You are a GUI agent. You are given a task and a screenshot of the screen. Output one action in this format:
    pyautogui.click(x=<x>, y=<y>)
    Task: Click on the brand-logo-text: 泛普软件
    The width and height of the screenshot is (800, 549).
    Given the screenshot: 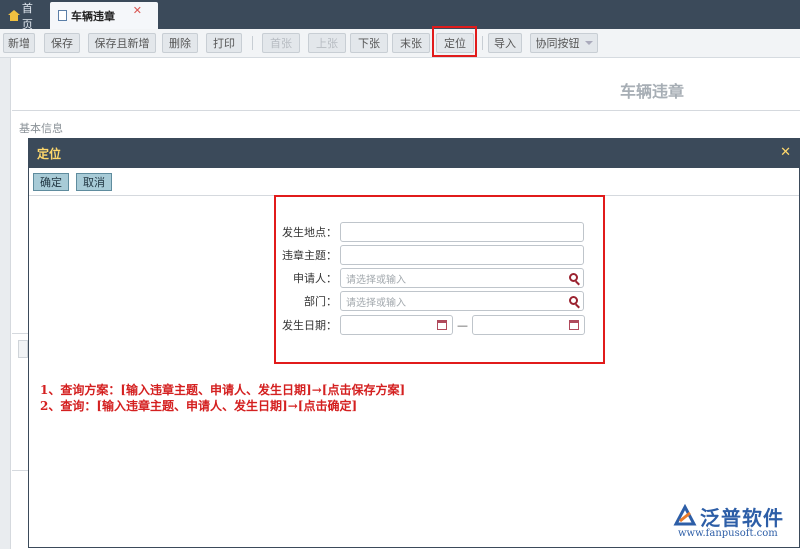 What is the action you would take?
    pyautogui.click(x=742, y=518)
    